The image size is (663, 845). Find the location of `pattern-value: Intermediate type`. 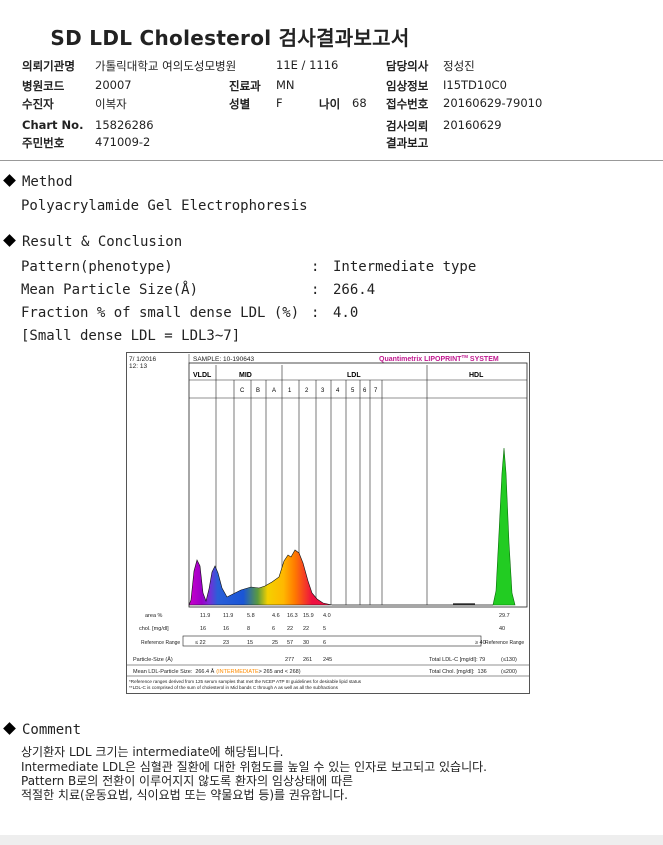

pattern-value: Intermediate type is located at coordinates (405, 267).